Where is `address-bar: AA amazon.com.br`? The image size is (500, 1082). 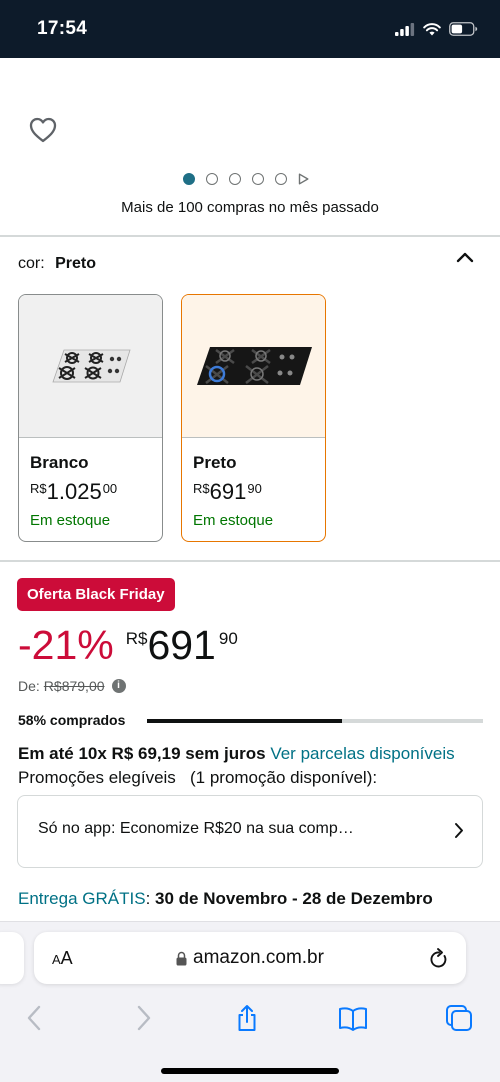 address-bar: AA amazon.com.br is located at coordinates (250, 958).